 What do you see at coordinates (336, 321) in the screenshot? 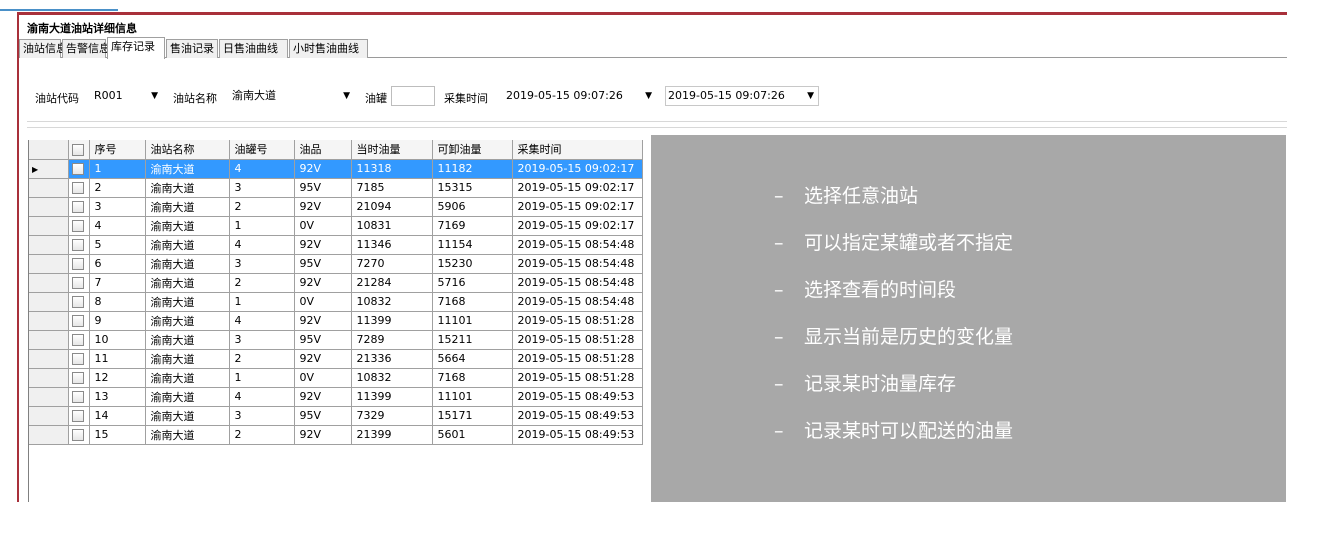
I see `table-row: 9 渝南大道 4 92V 11399 11101 2019-05-15 08:51:28` at bounding box center [336, 321].